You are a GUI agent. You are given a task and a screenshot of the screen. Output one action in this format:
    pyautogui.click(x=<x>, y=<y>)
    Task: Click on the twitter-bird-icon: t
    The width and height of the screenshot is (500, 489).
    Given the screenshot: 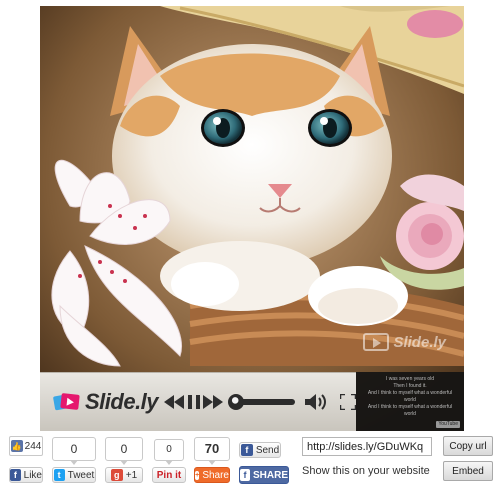 What is the action you would take?
    pyautogui.click(x=59, y=475)
    